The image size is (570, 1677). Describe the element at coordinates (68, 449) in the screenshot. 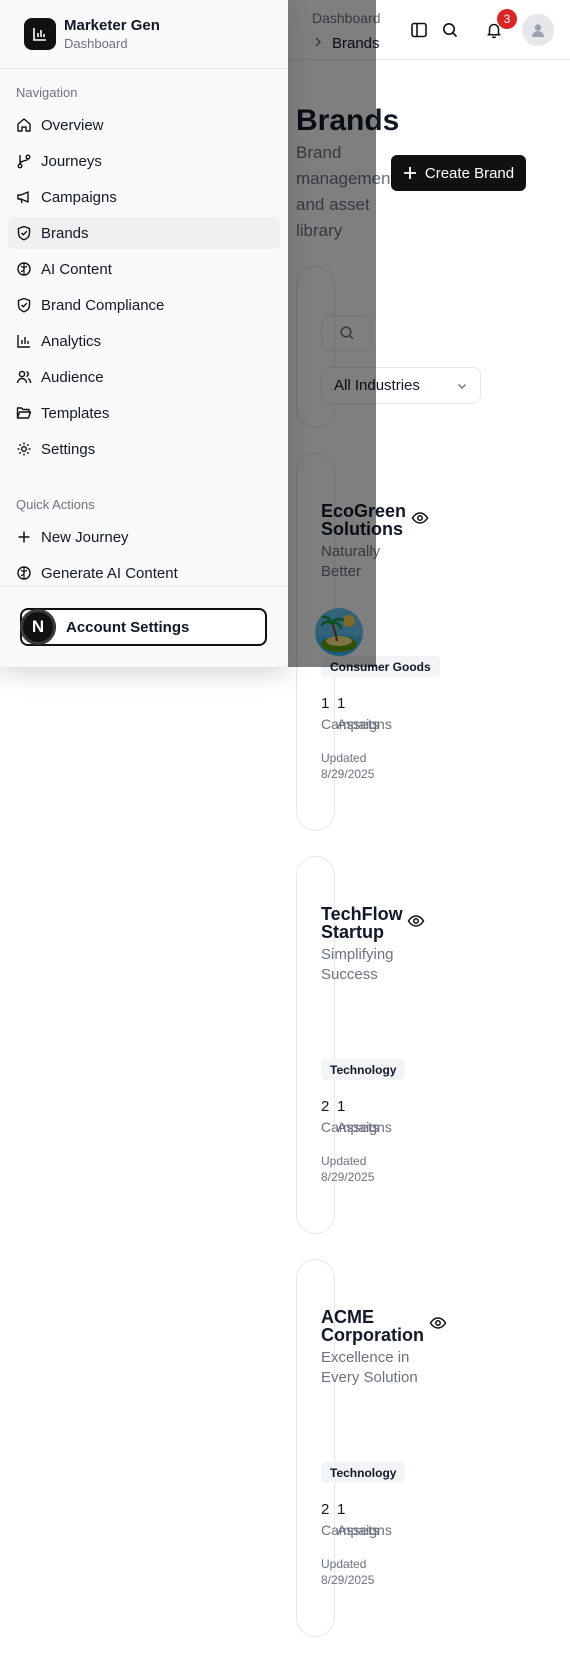

I see `sidebar-item-label: Settings` at that location.